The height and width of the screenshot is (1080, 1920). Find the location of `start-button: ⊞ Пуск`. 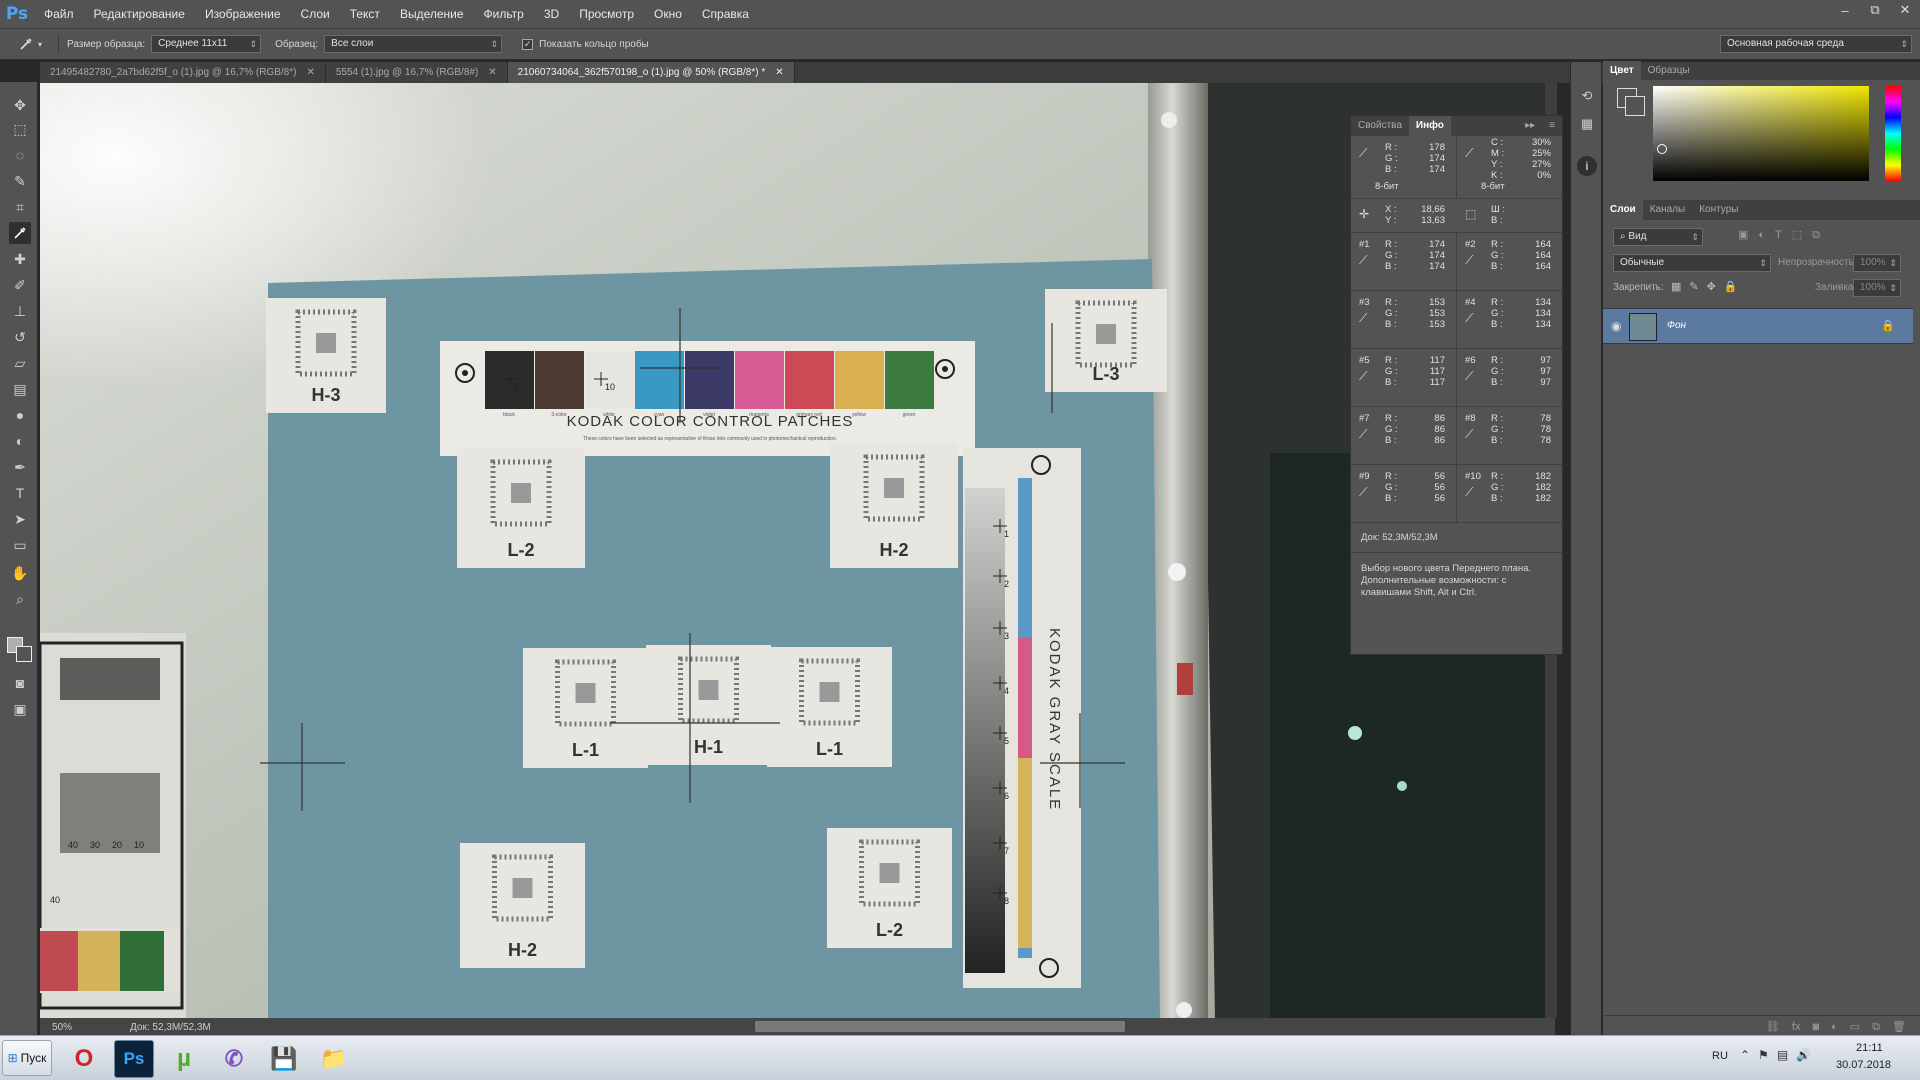

start-button: ⊞ Пуск is located at coordinates (27, 1058).